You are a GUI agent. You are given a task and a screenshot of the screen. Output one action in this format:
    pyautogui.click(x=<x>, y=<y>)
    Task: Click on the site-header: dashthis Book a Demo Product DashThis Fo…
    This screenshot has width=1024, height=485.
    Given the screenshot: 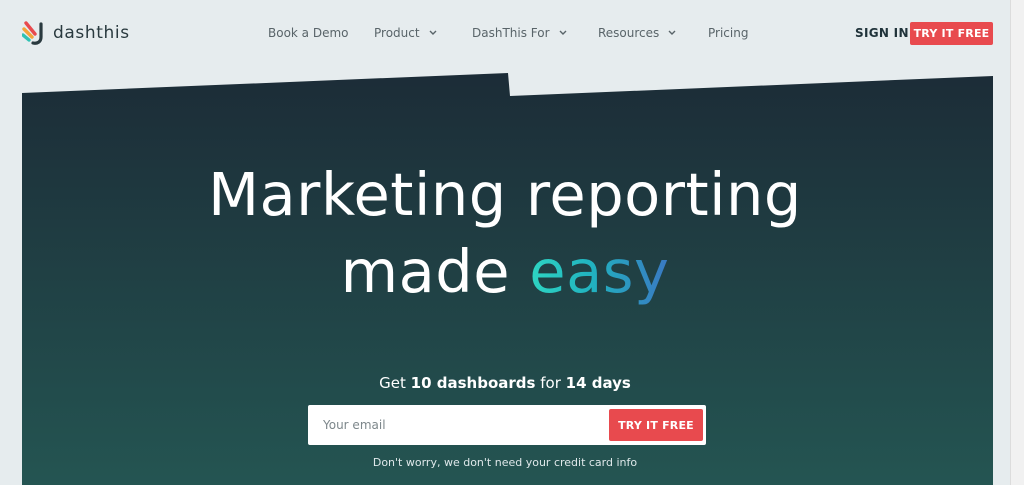 What is the action you would take?
    pyautogui.click(x=505, y=34)
    